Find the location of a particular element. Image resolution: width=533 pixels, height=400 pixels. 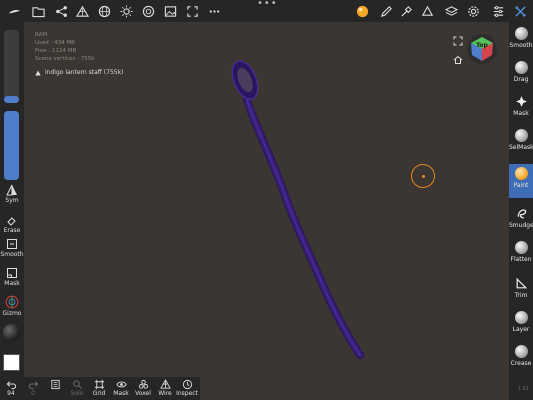

ram-used: Used : 434 MB is located at coordinates (55, 43).